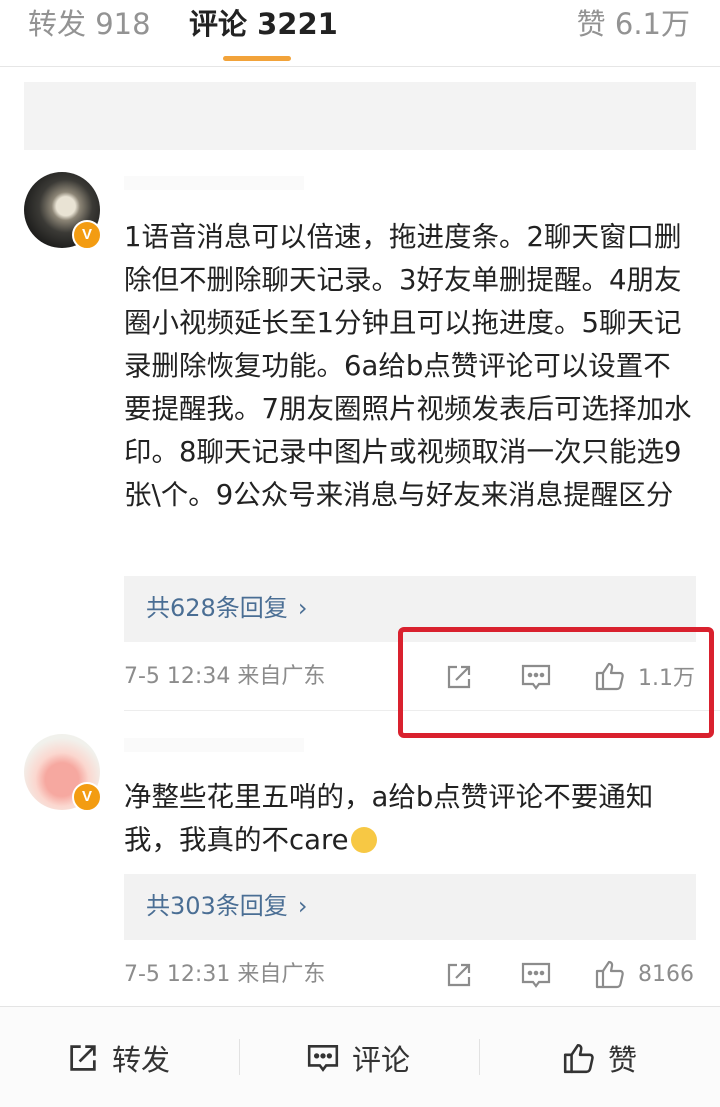 The width and height of the screenshot is (720, 1107). What do you see at coordinates (623, 1060) in the screenshot?
I see `like-label: 赞` at bounding box center [623, 1060].